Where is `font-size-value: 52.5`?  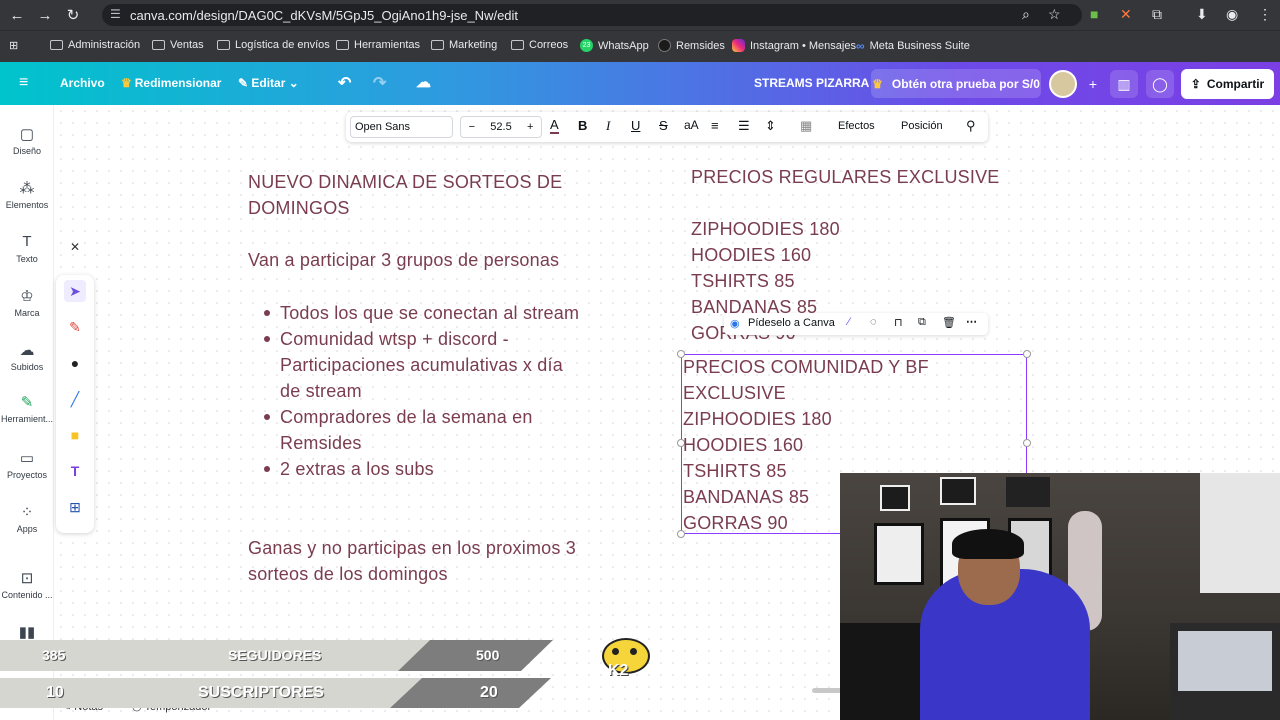 font-size-value: 52.5 is located at coordinates (500, 127).